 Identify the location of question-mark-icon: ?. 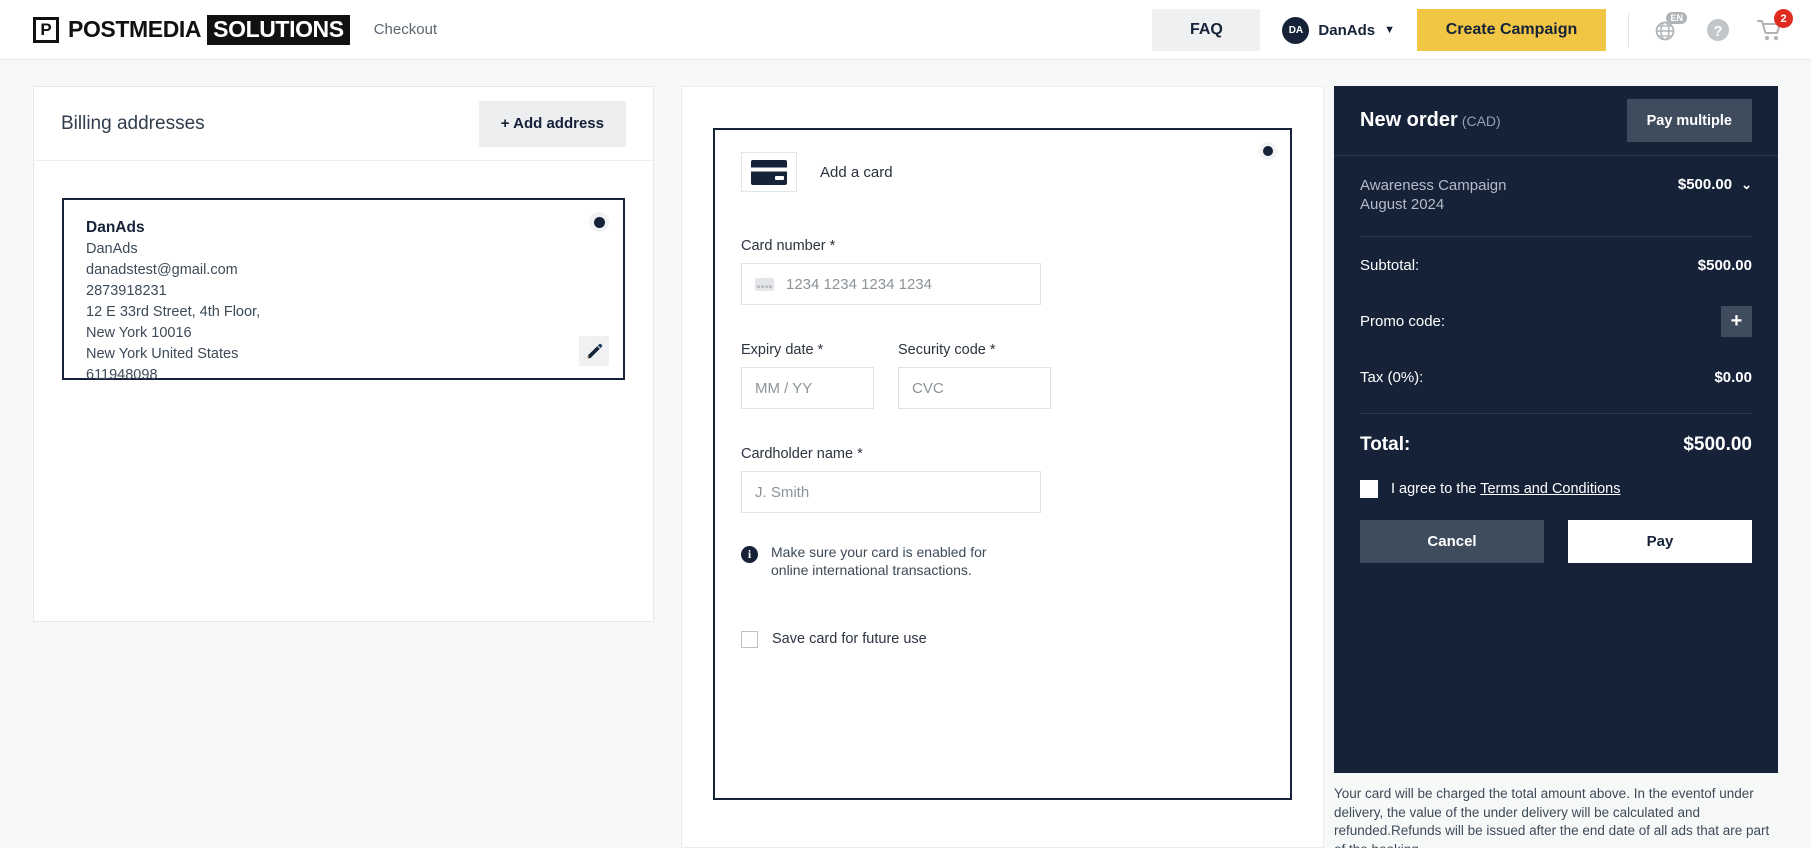
(1718, 30).